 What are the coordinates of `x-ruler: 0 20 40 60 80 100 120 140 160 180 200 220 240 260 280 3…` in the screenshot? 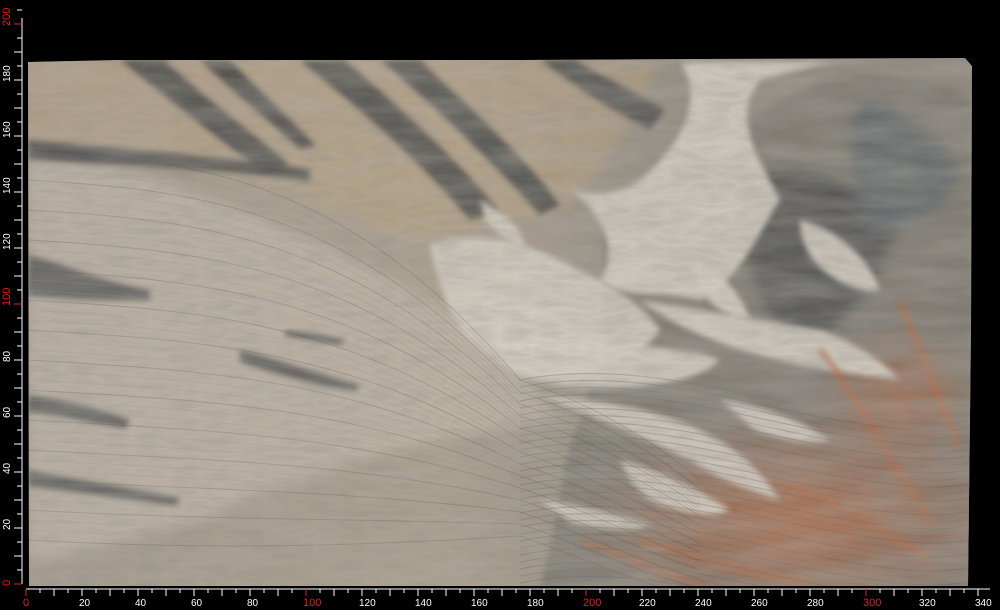 It's located at (507, 598).